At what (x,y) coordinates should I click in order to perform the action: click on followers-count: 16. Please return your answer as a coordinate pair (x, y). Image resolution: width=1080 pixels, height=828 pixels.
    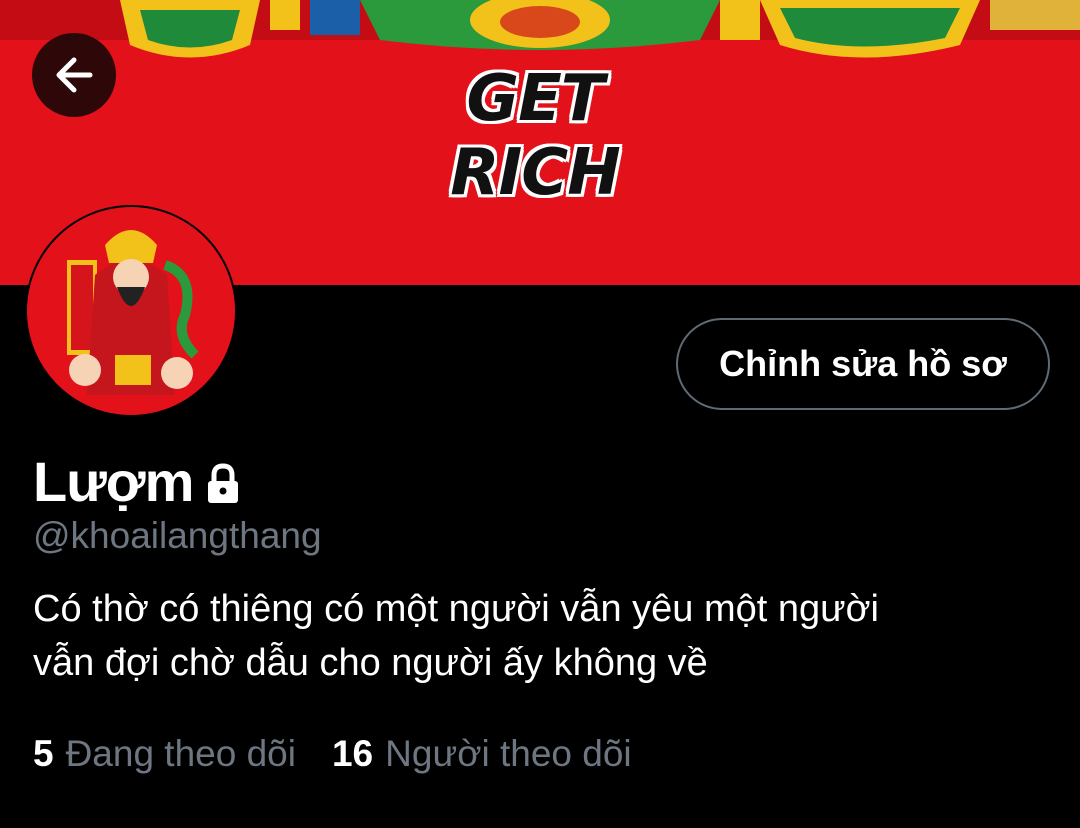
    Looking at the image, I should click on (352, 753).